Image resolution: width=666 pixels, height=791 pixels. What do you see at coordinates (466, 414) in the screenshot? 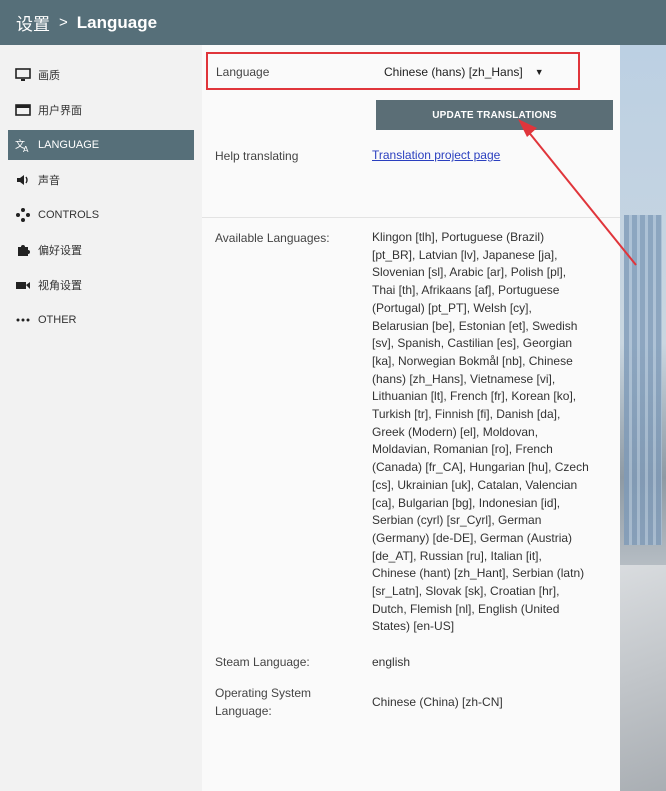
I see `available-languages-line: Turkish [tr], Finnish [fi], Danish [da],` at bounding box center [466, 414].